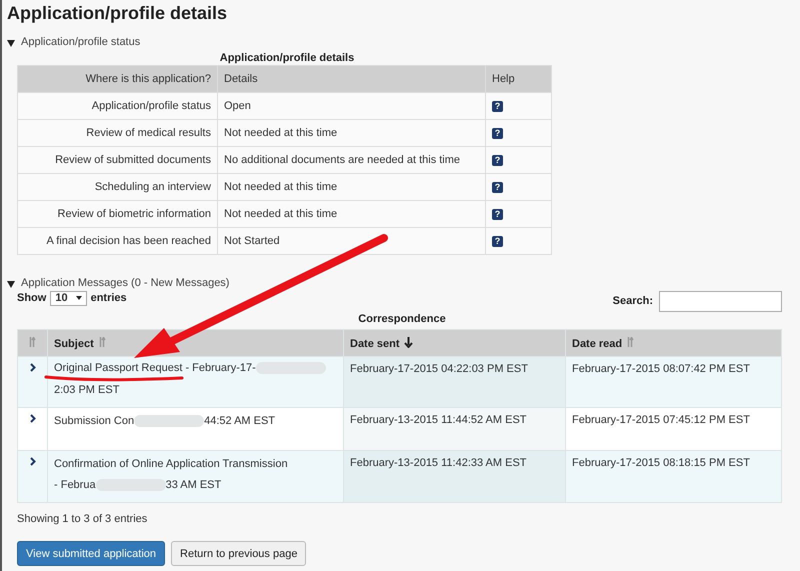  Describe the element at coordinates (455, 429) in the screenshot. I see `table-cell: February-13-2015 11:44:52 AM EST` at that location.